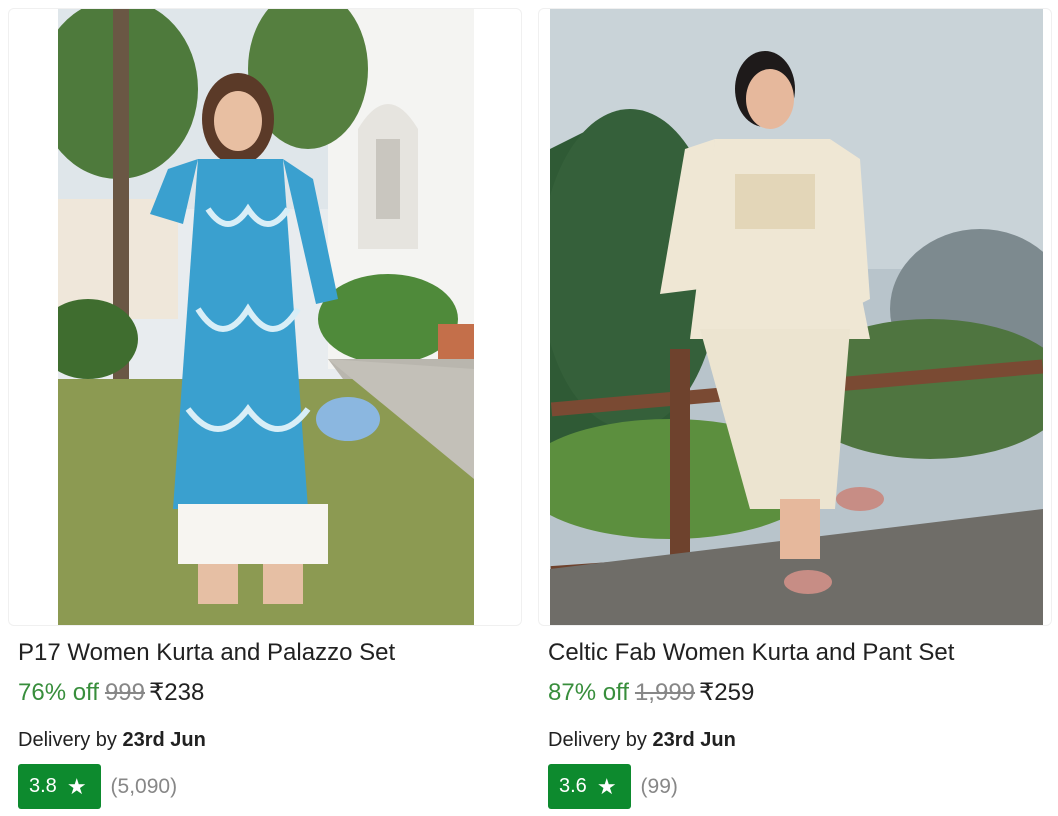 The height and width of the screenshot is (816, 1058). What do you see at coordinates (589, 786) in the screenshot?
I see `rating-badge: 3.6 ★` at bounding box center [589, 786].